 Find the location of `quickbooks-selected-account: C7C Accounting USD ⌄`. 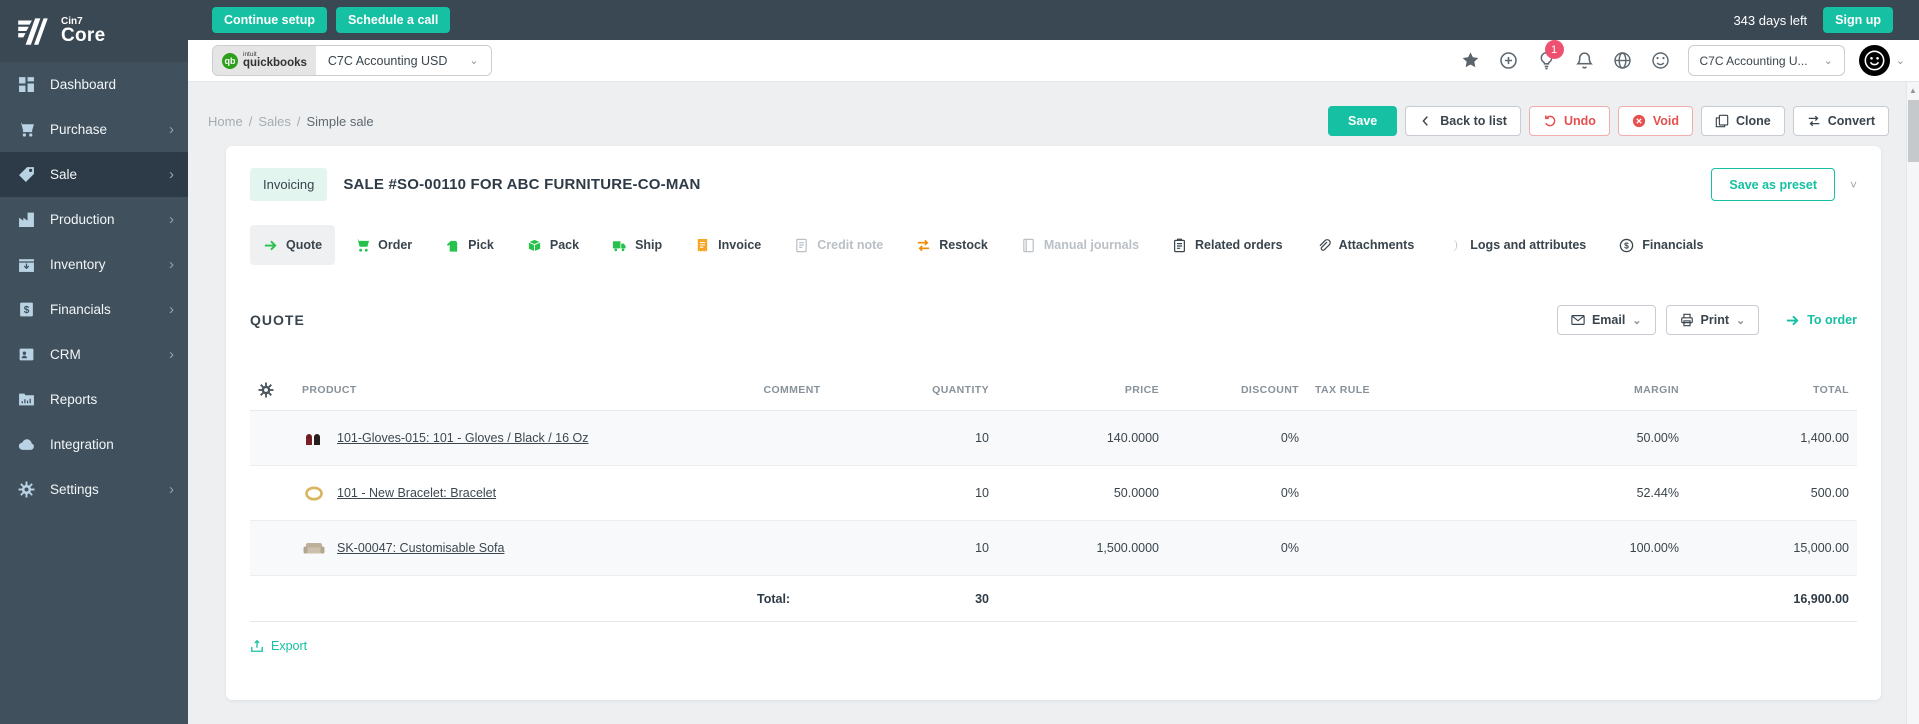

quickbooks-selected-account: C7C Accounting USD ⌄ is located at coordinates (403, 60).